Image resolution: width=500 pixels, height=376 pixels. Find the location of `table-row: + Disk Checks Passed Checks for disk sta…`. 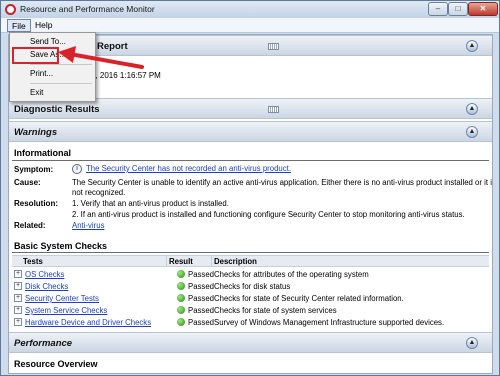

table-row: + Disk Checks Passed Checks for disk sta… is located at coordinates (250, 286).